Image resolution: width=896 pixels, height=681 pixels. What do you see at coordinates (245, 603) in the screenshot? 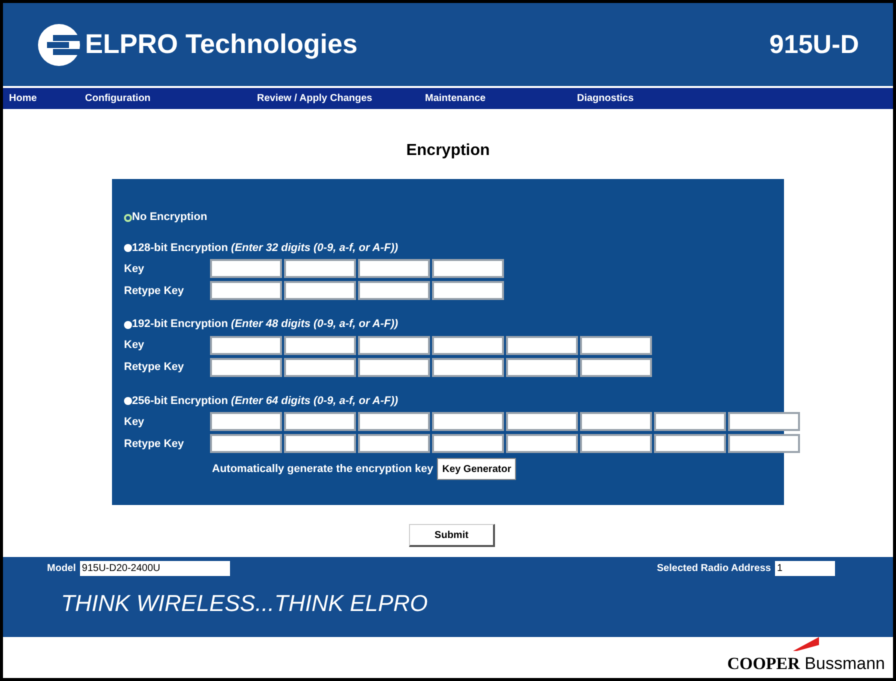
I see `tagline: THINK WIRELESS...THINK ELPRO` at bounding box center [245, 603].